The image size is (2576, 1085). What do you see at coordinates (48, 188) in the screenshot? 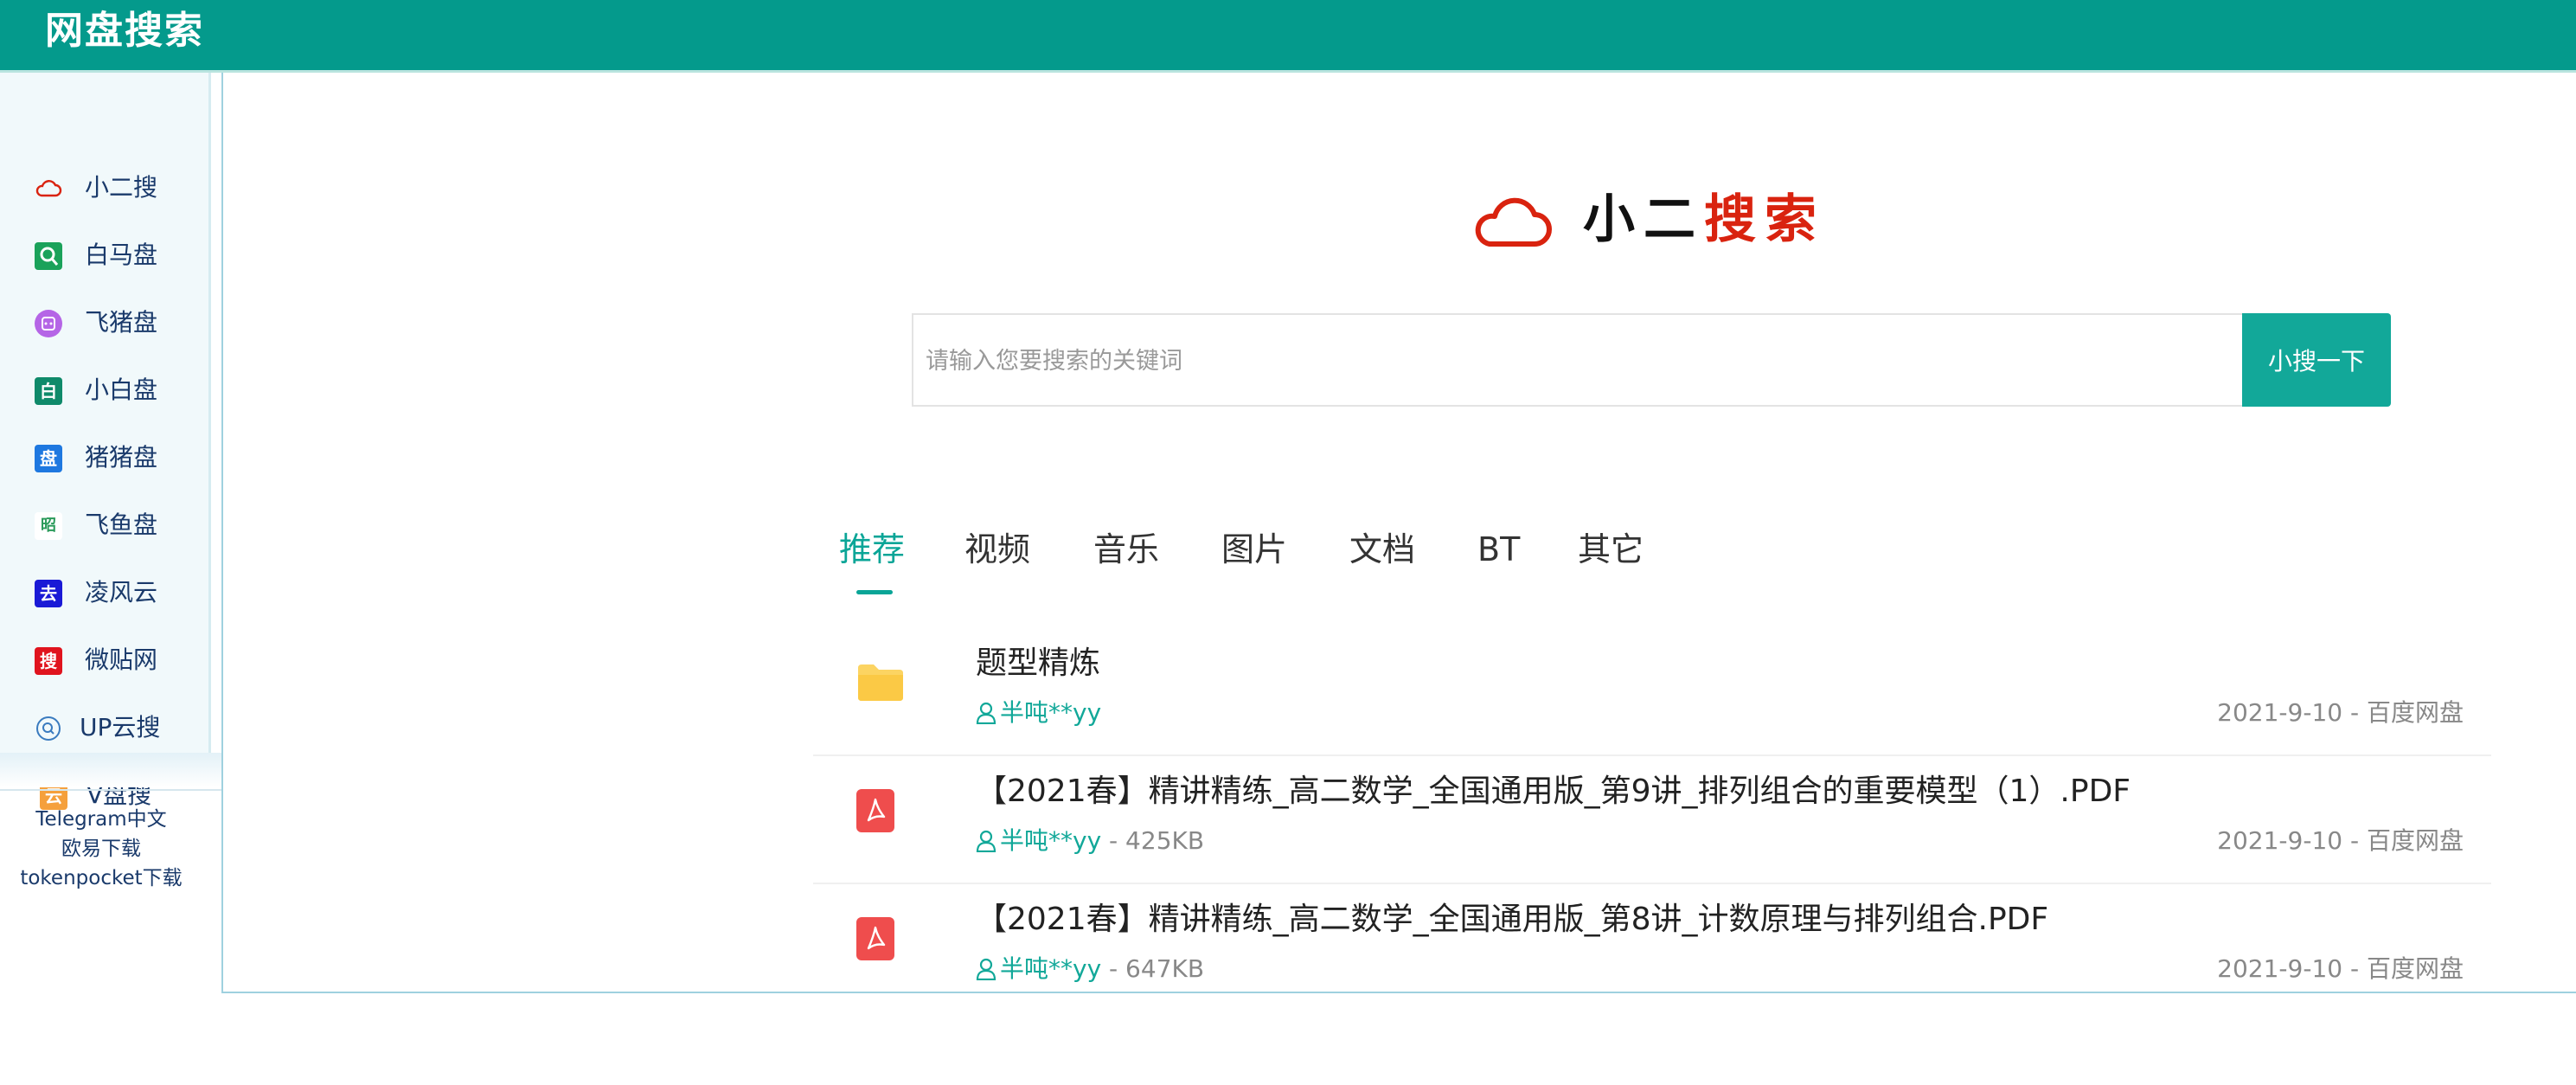
I see `cloud-outline-icon` at bounding box center [48, 188].